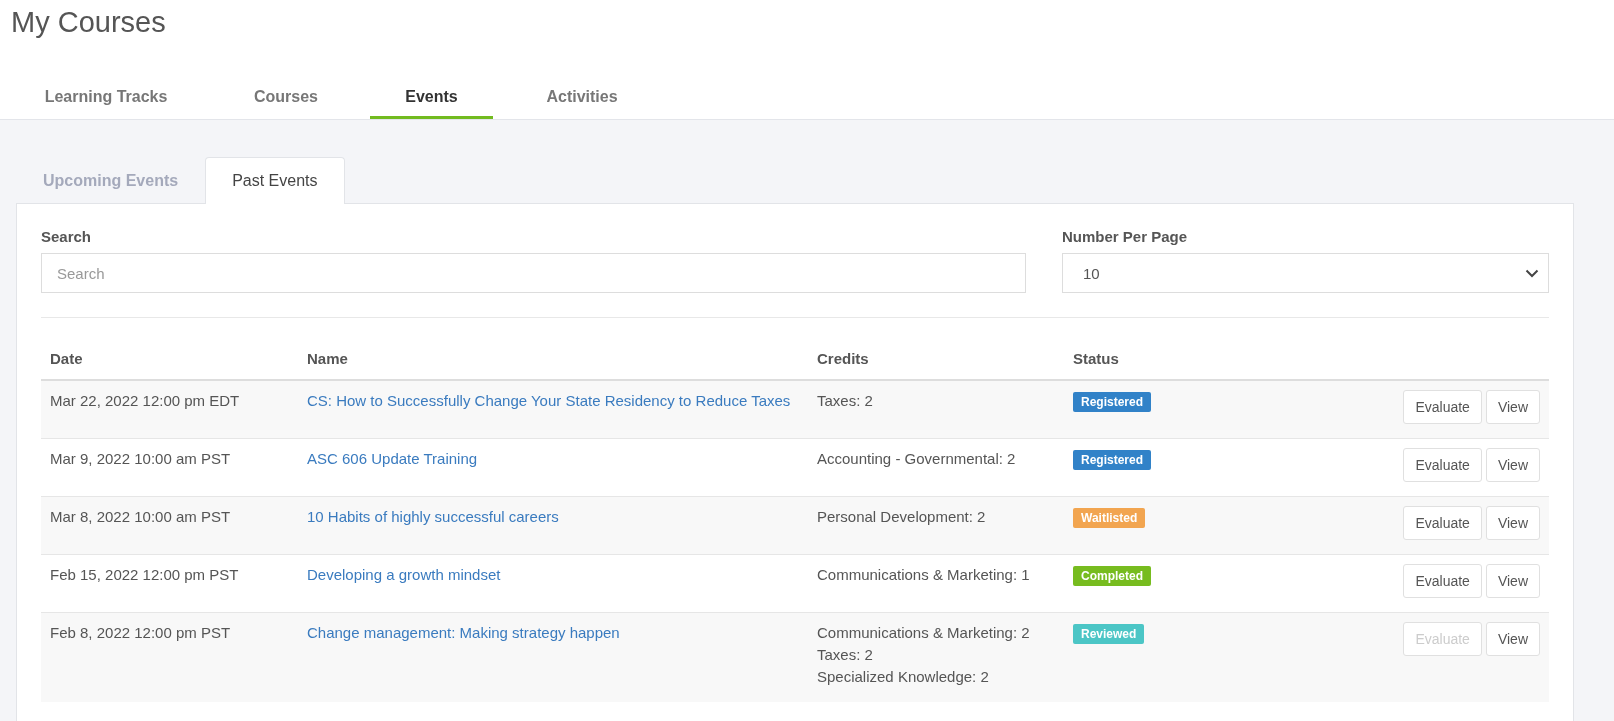 The image size is (1614, 721). What do you see at coordinates (924, 575) in the screenshot?
I see `credits-cell-text: Communications & Marketing: 1` at bounding box center [924, 575].